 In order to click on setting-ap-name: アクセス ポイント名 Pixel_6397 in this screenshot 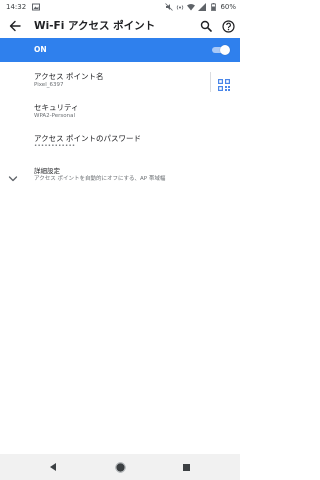, I will do `click(120, 81)`.